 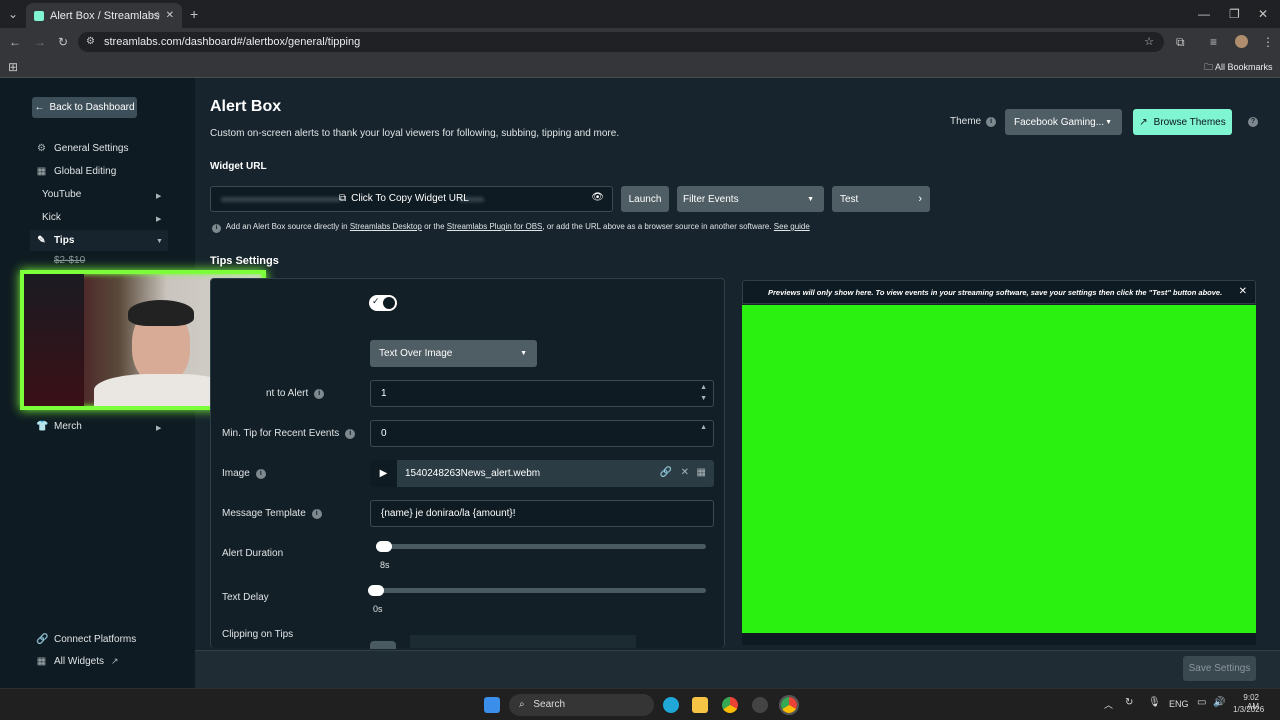 I want to click on image-file-name: 1540248263News_alert.webm, so click(x=473, y=473).